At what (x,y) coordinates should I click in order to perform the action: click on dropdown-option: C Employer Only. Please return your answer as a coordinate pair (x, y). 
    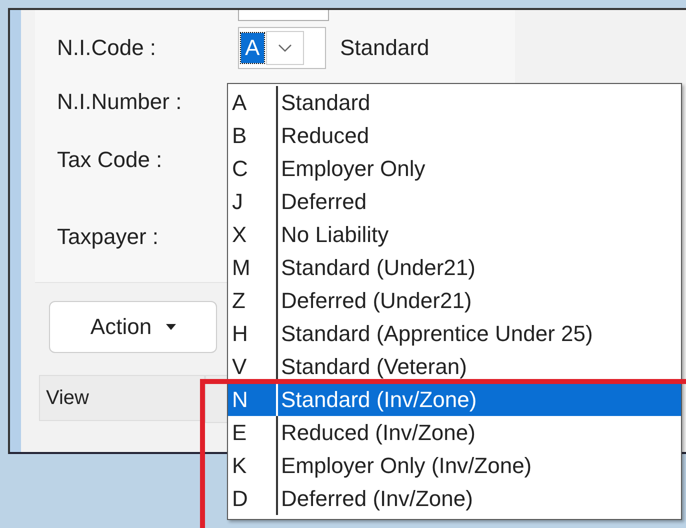
    Looking at the image, I should click on (454, 168).